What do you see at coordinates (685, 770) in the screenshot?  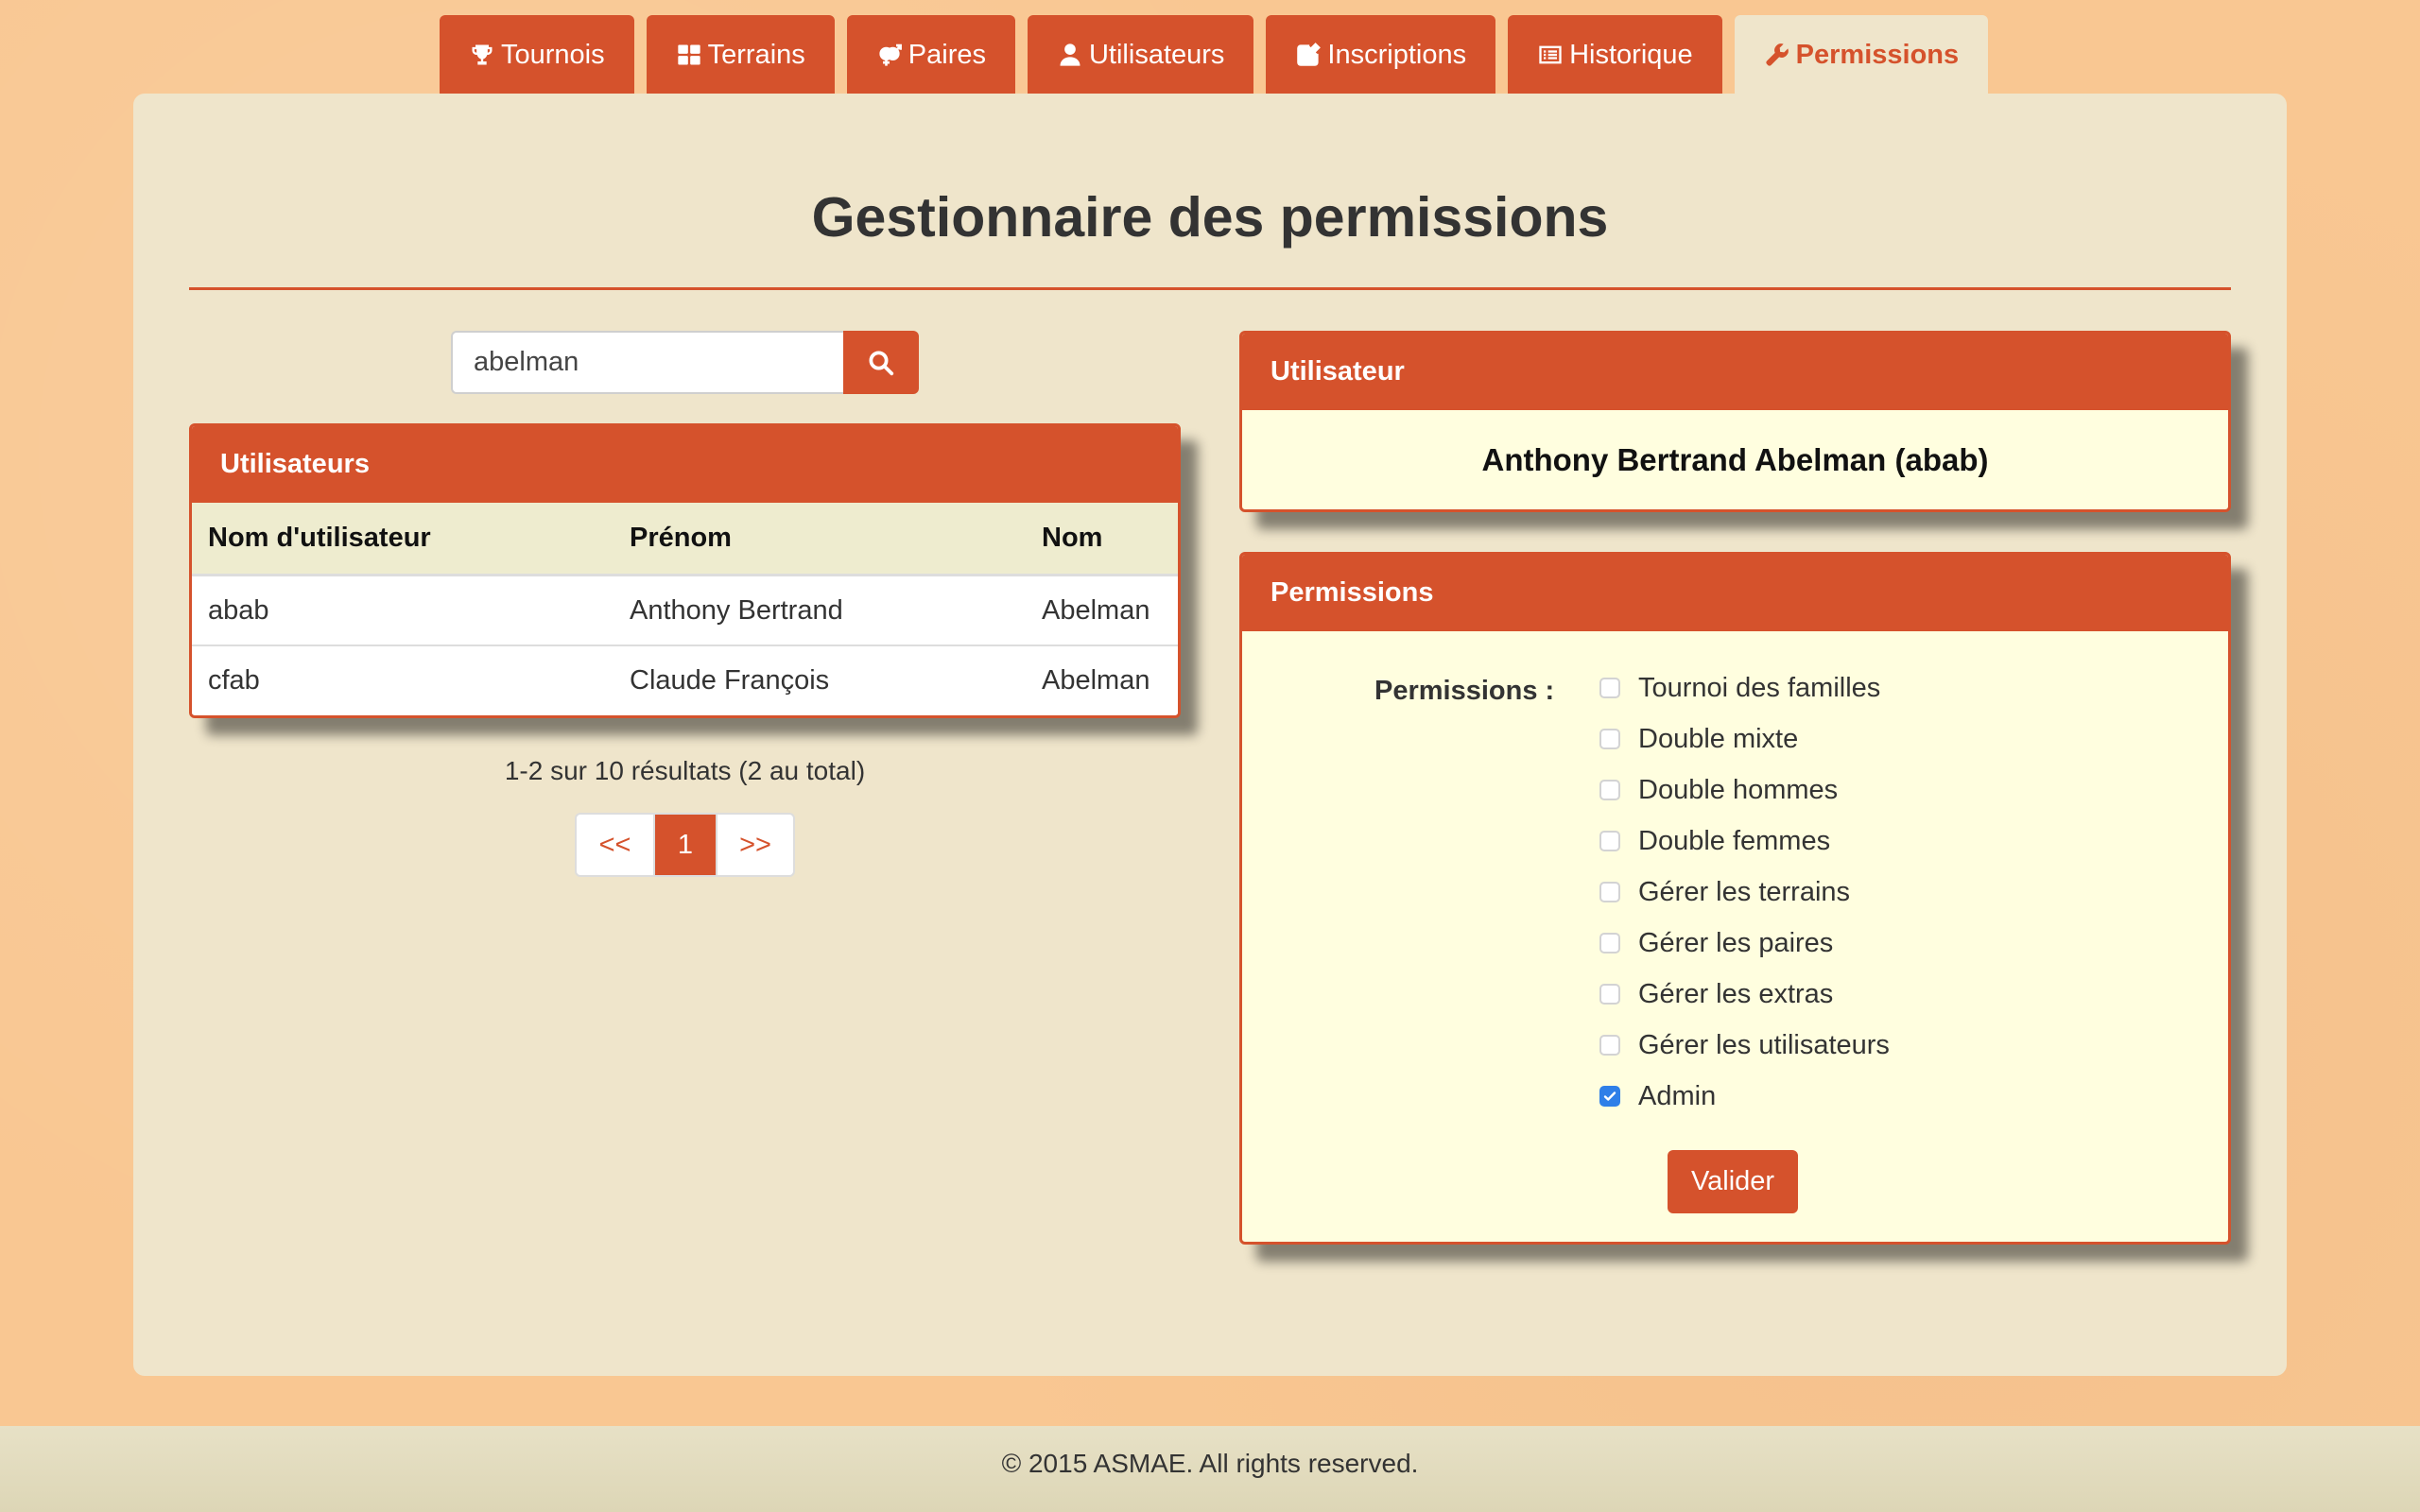 I see `results-summary: 1-2 sur 10 résultats (2 au total)` at bounding box center [685, 770].